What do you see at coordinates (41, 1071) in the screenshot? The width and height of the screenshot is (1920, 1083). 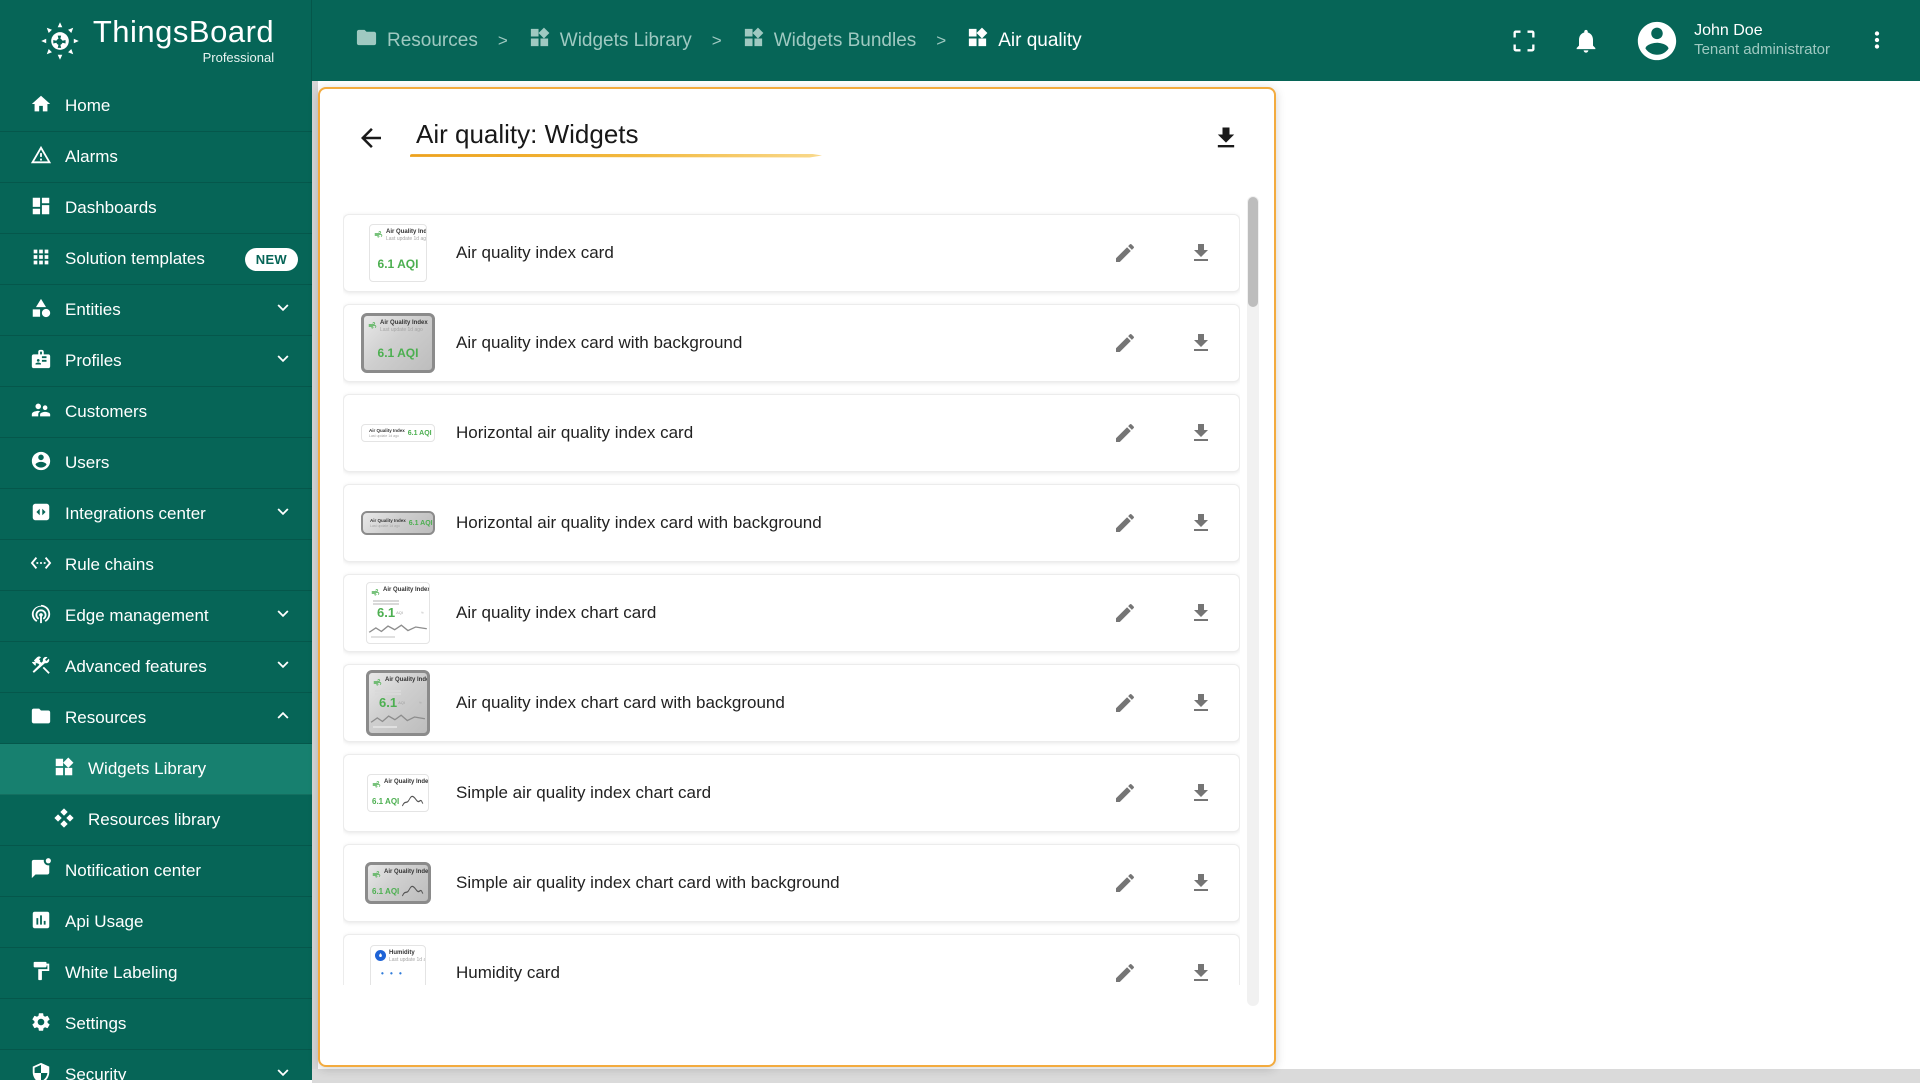 I see `shield-icon` at bounding box center [41, 1071].